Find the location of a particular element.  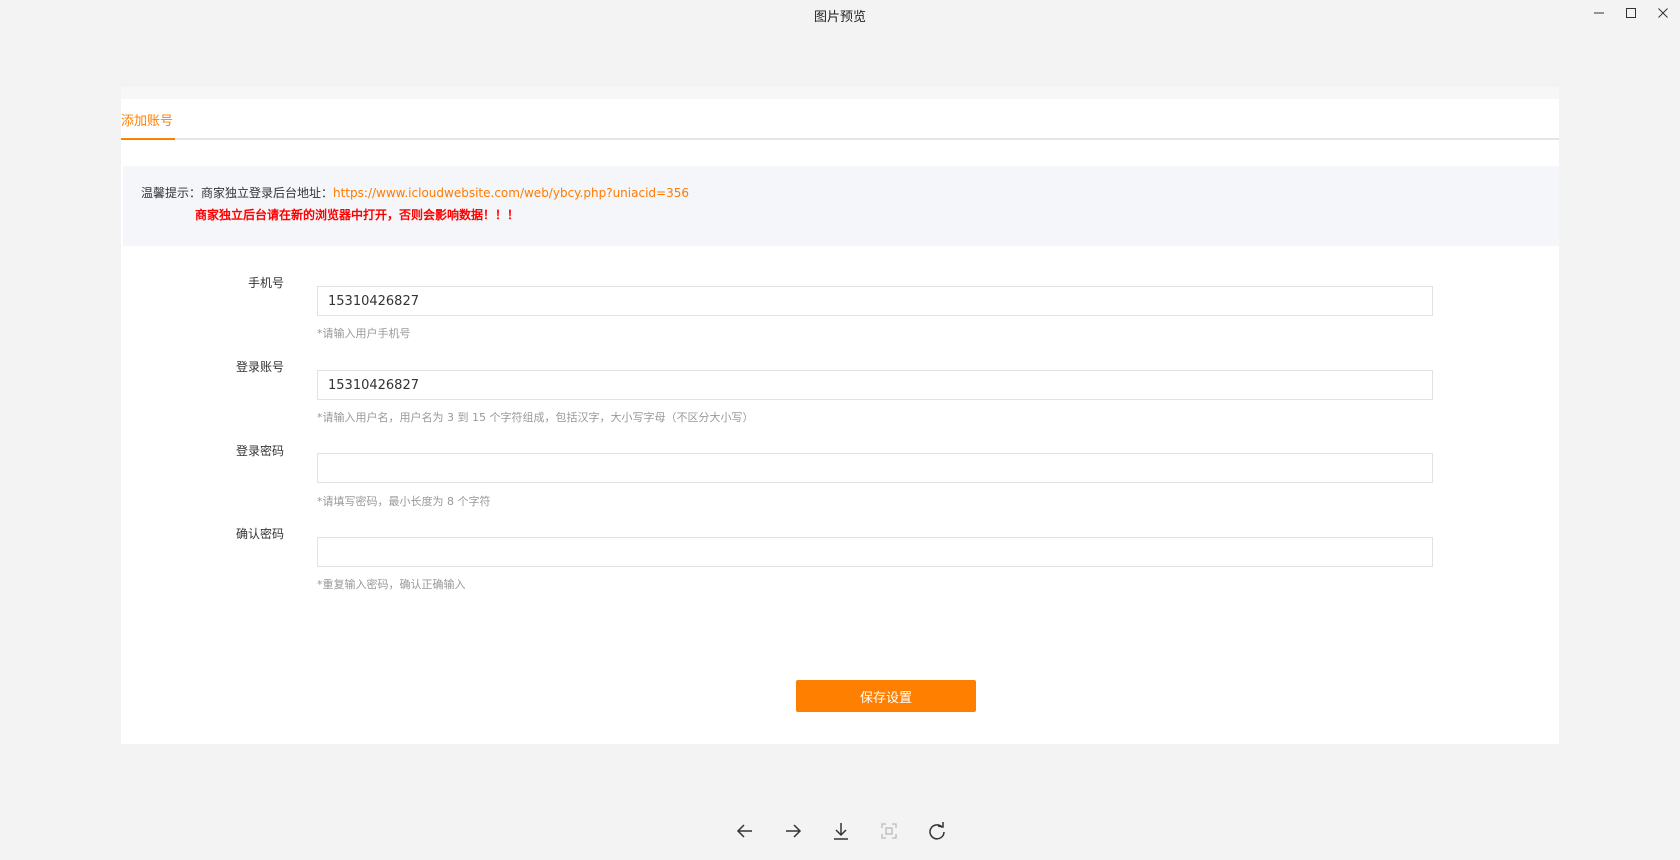

phone-label: 手机号 is located at coordinates (265, 283).